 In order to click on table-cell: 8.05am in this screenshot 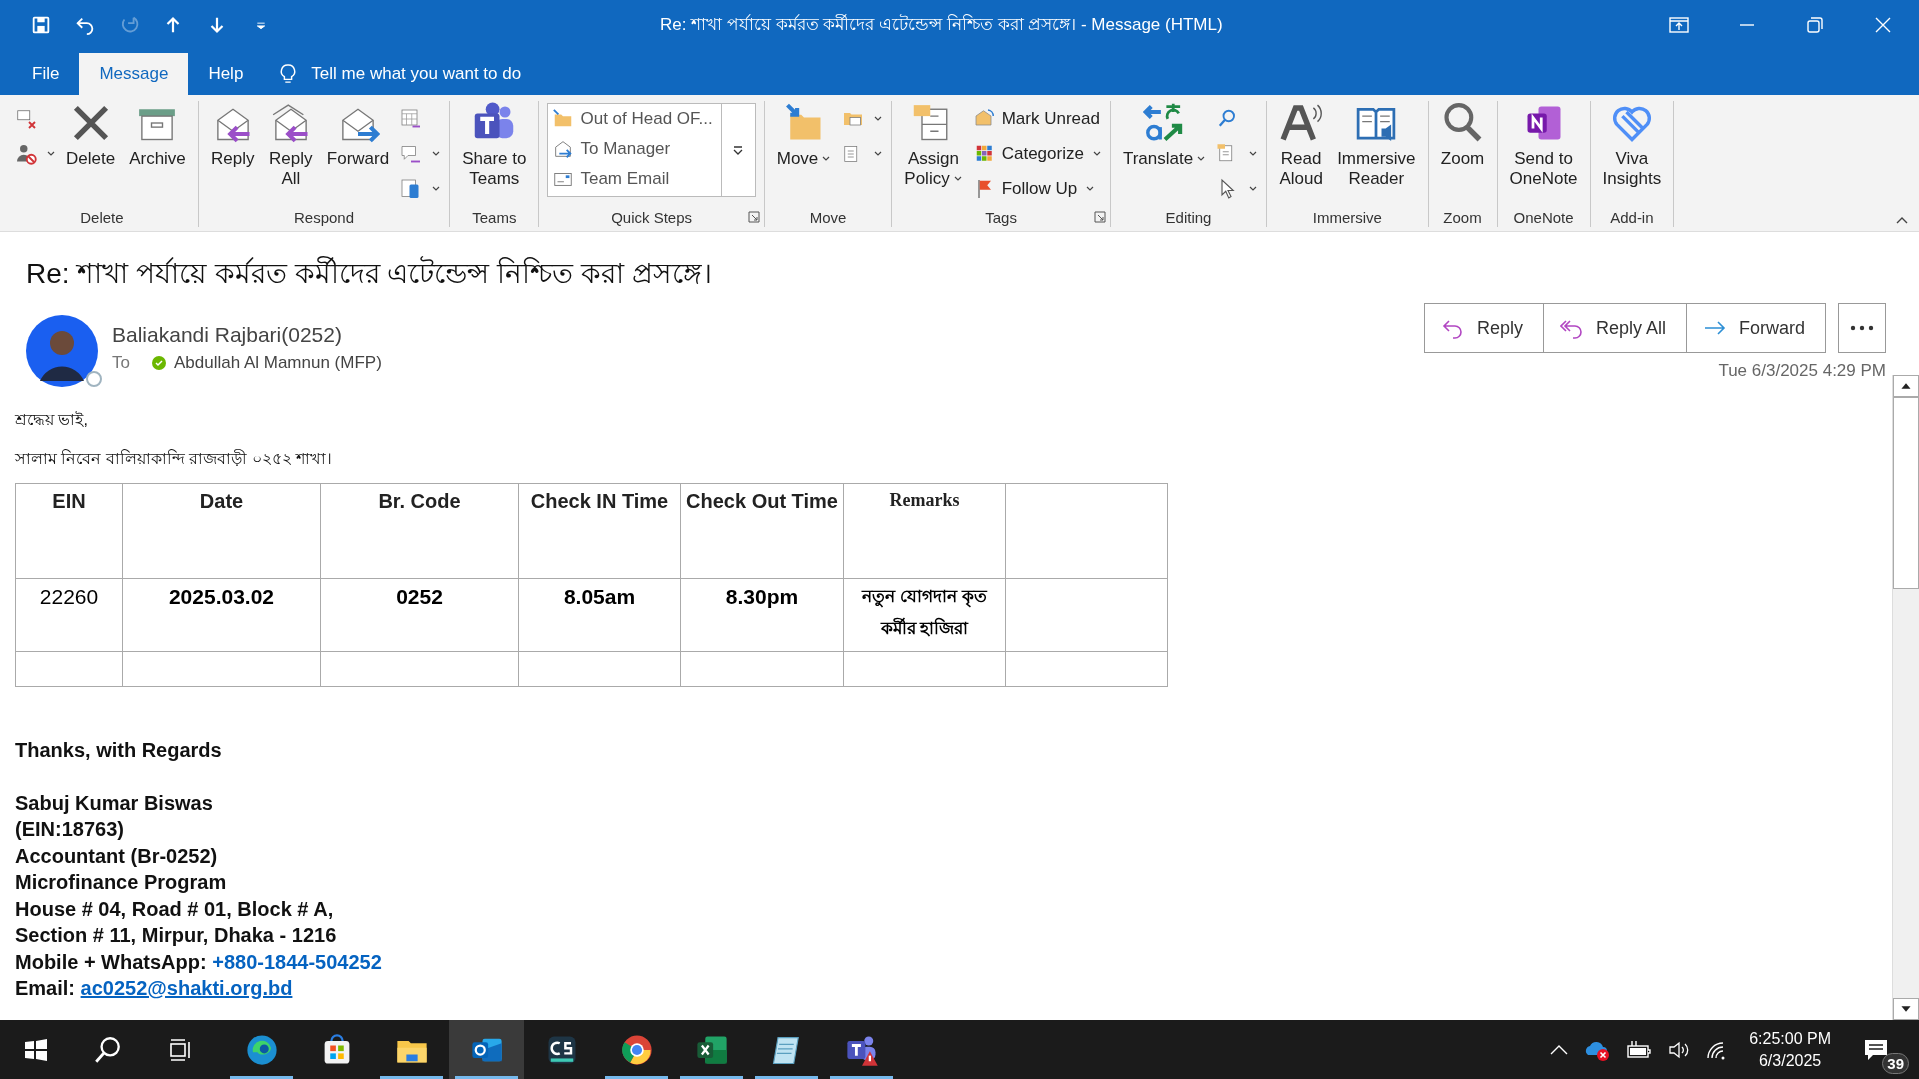, I will do `click(599, 615)`.